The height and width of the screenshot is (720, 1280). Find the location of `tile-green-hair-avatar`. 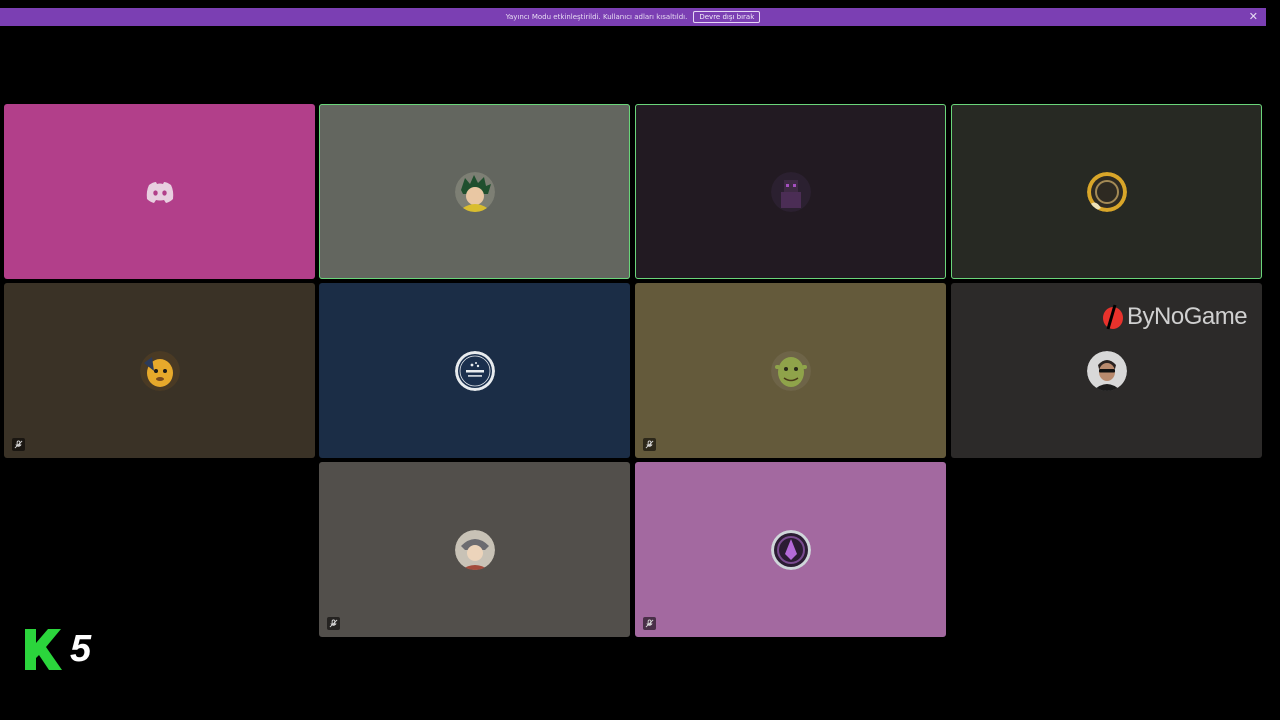

tile-green-hair-avatar is located at coordinates (474, 191).